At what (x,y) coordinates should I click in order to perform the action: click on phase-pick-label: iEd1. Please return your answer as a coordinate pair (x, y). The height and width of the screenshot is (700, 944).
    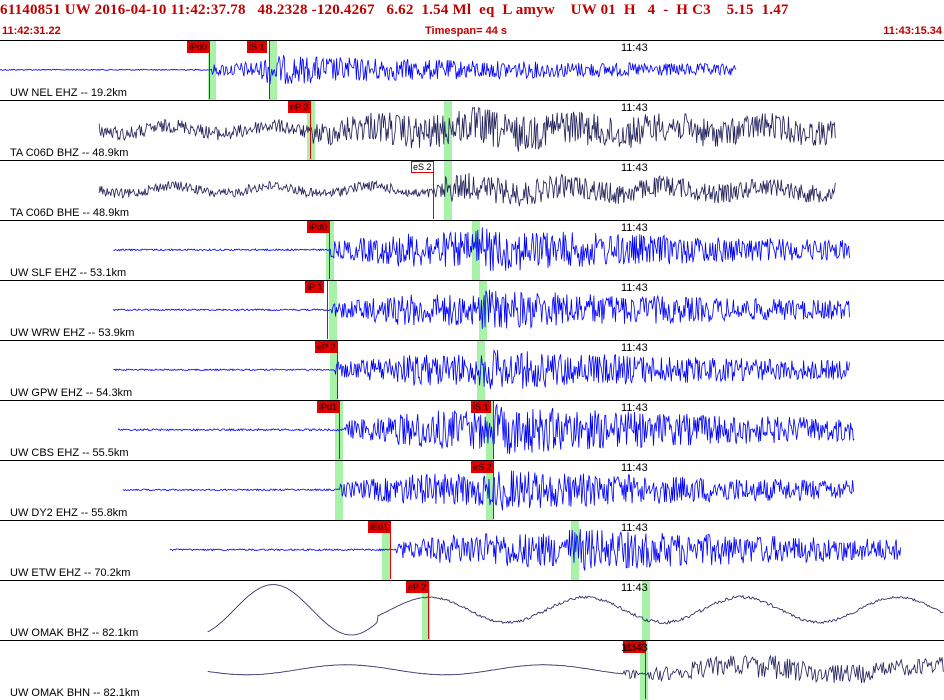
    Looking at the image, I should click on (379, 527).